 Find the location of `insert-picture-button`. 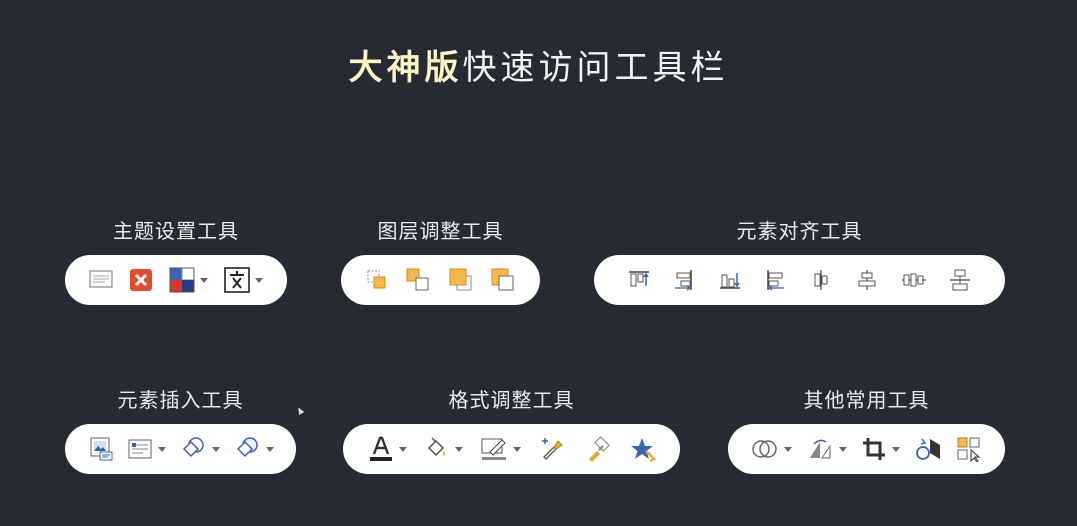

insert-picture-button is located at coordinates (101, 449).